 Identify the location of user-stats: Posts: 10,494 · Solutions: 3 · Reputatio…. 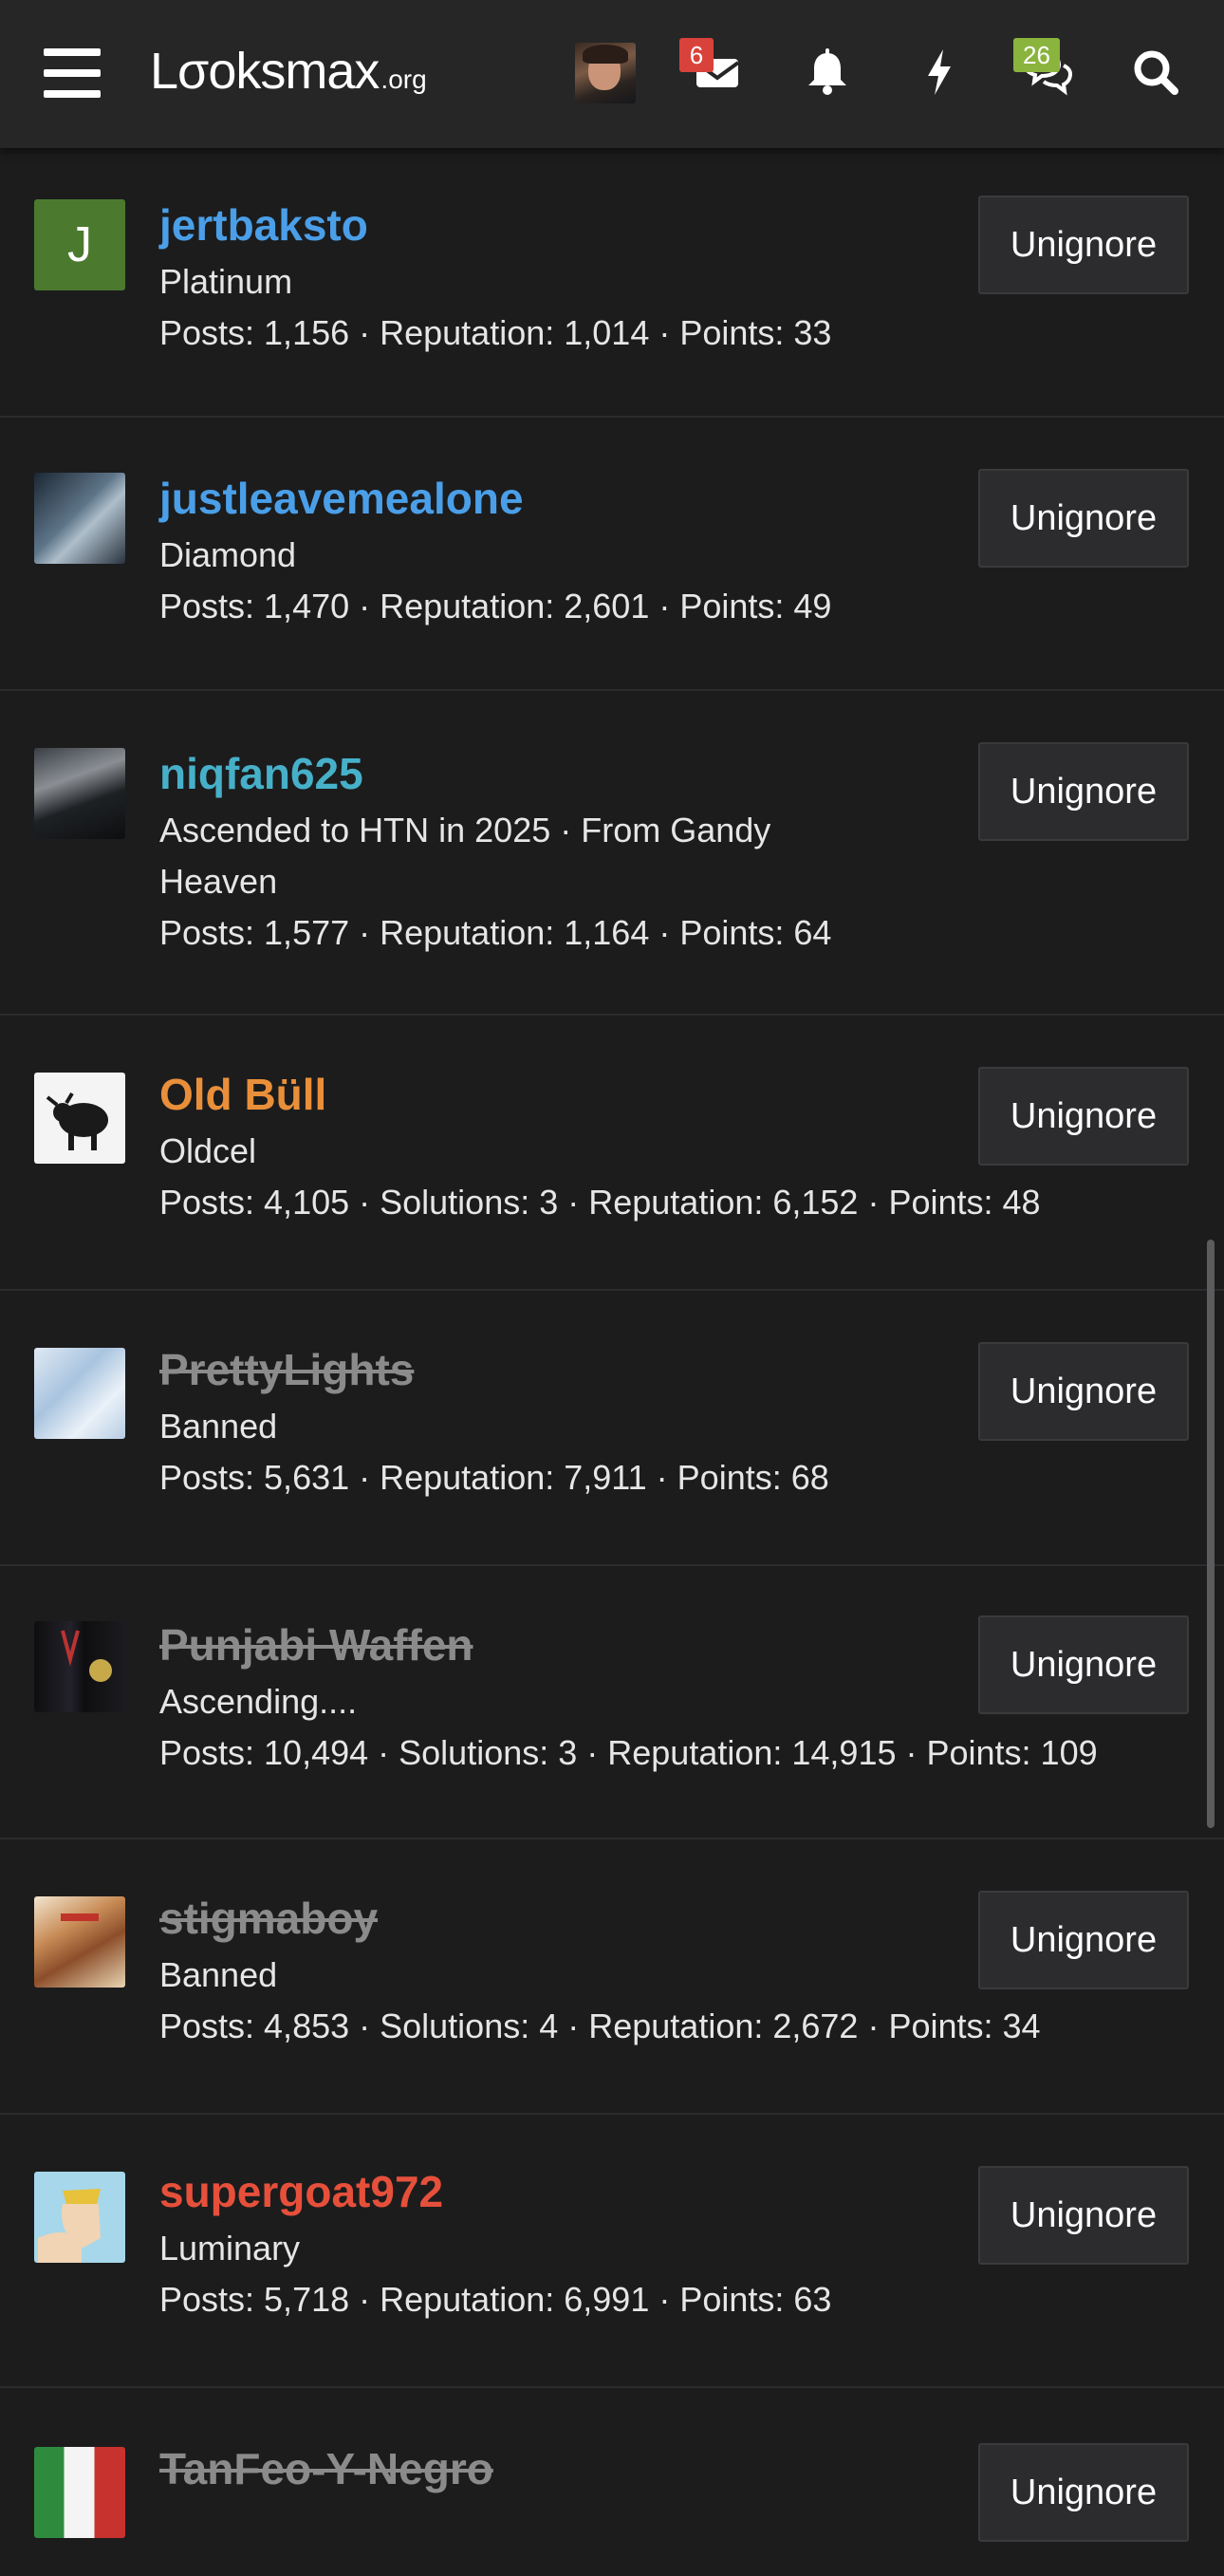
(628, 1753).